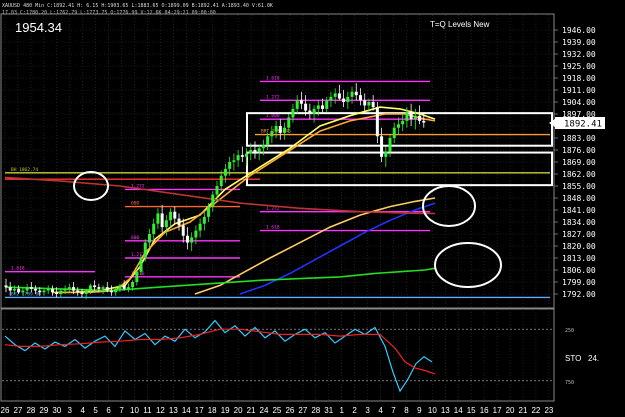 The height and width of the screenshot is (417, 625). I want to click on price-tick-label: 1925.00, so click(579, 66).